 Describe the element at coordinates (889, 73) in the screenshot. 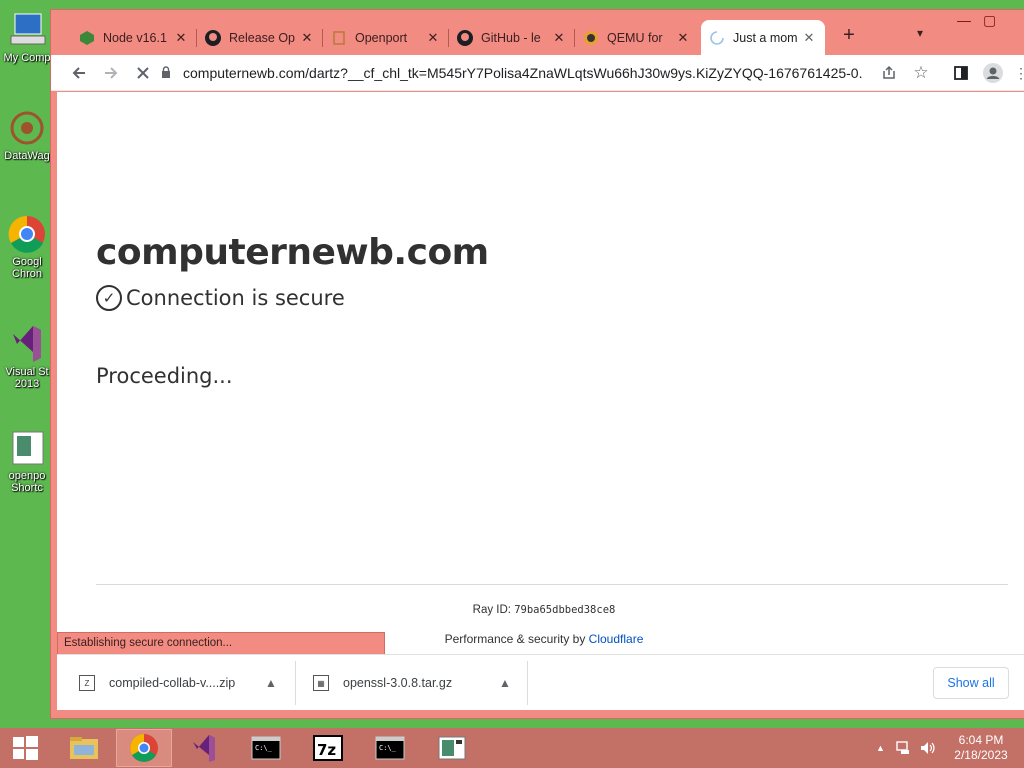

I see `share-icon` at that location.